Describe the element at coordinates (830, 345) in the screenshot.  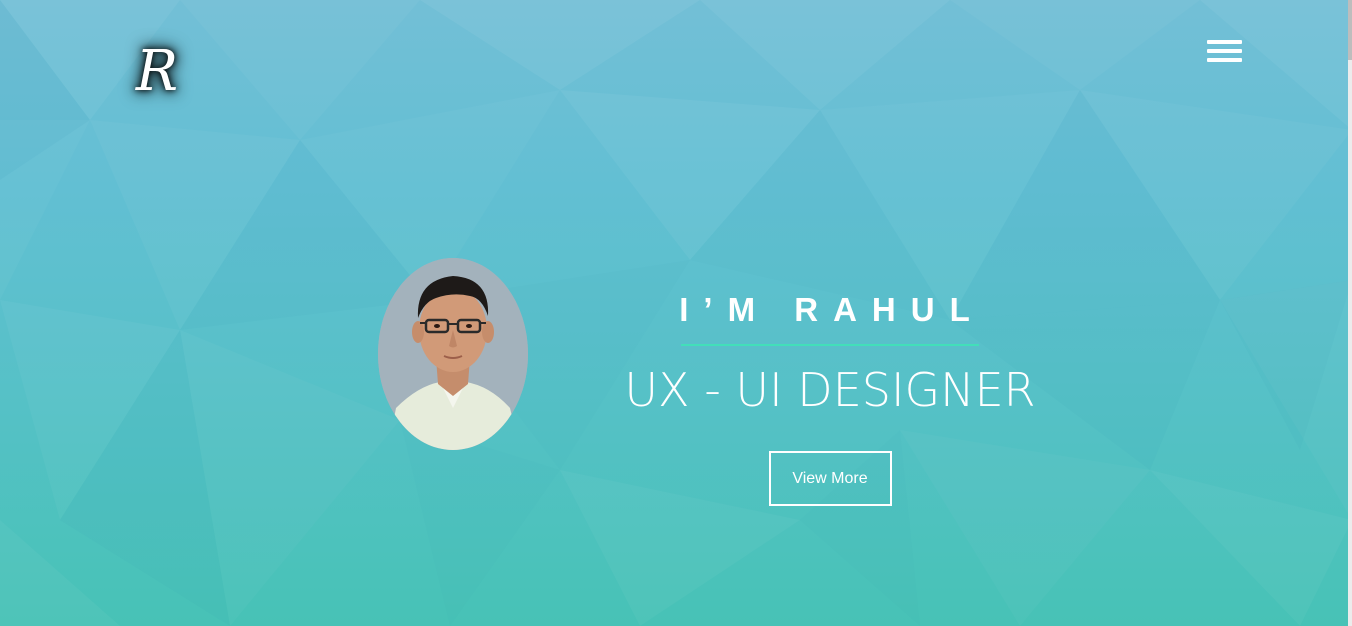
I see `hero-divider` at that location.